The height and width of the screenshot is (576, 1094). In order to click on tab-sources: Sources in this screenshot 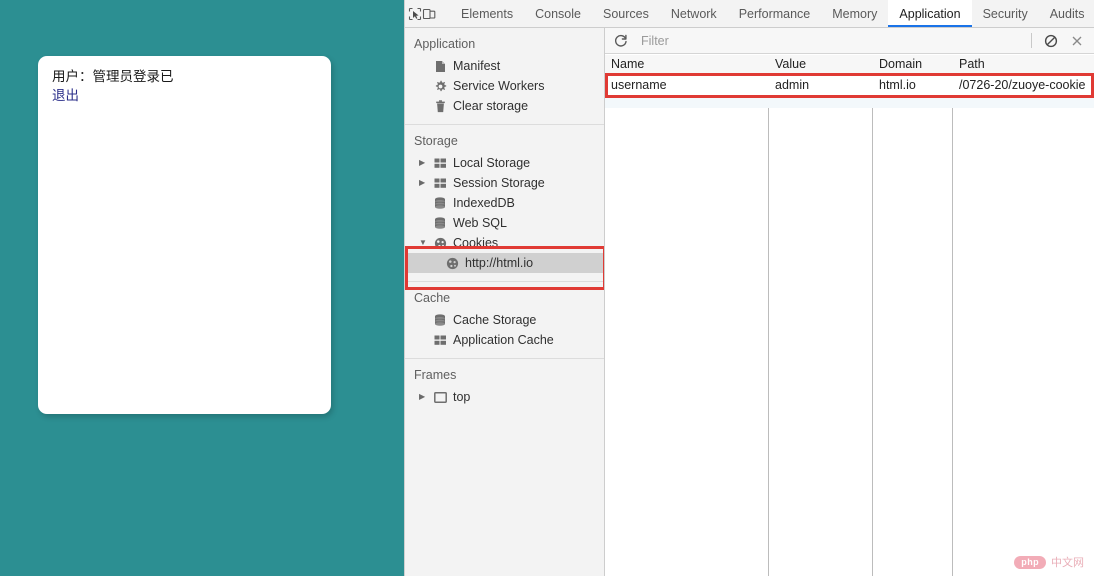, I will do `click(626, 13)`.